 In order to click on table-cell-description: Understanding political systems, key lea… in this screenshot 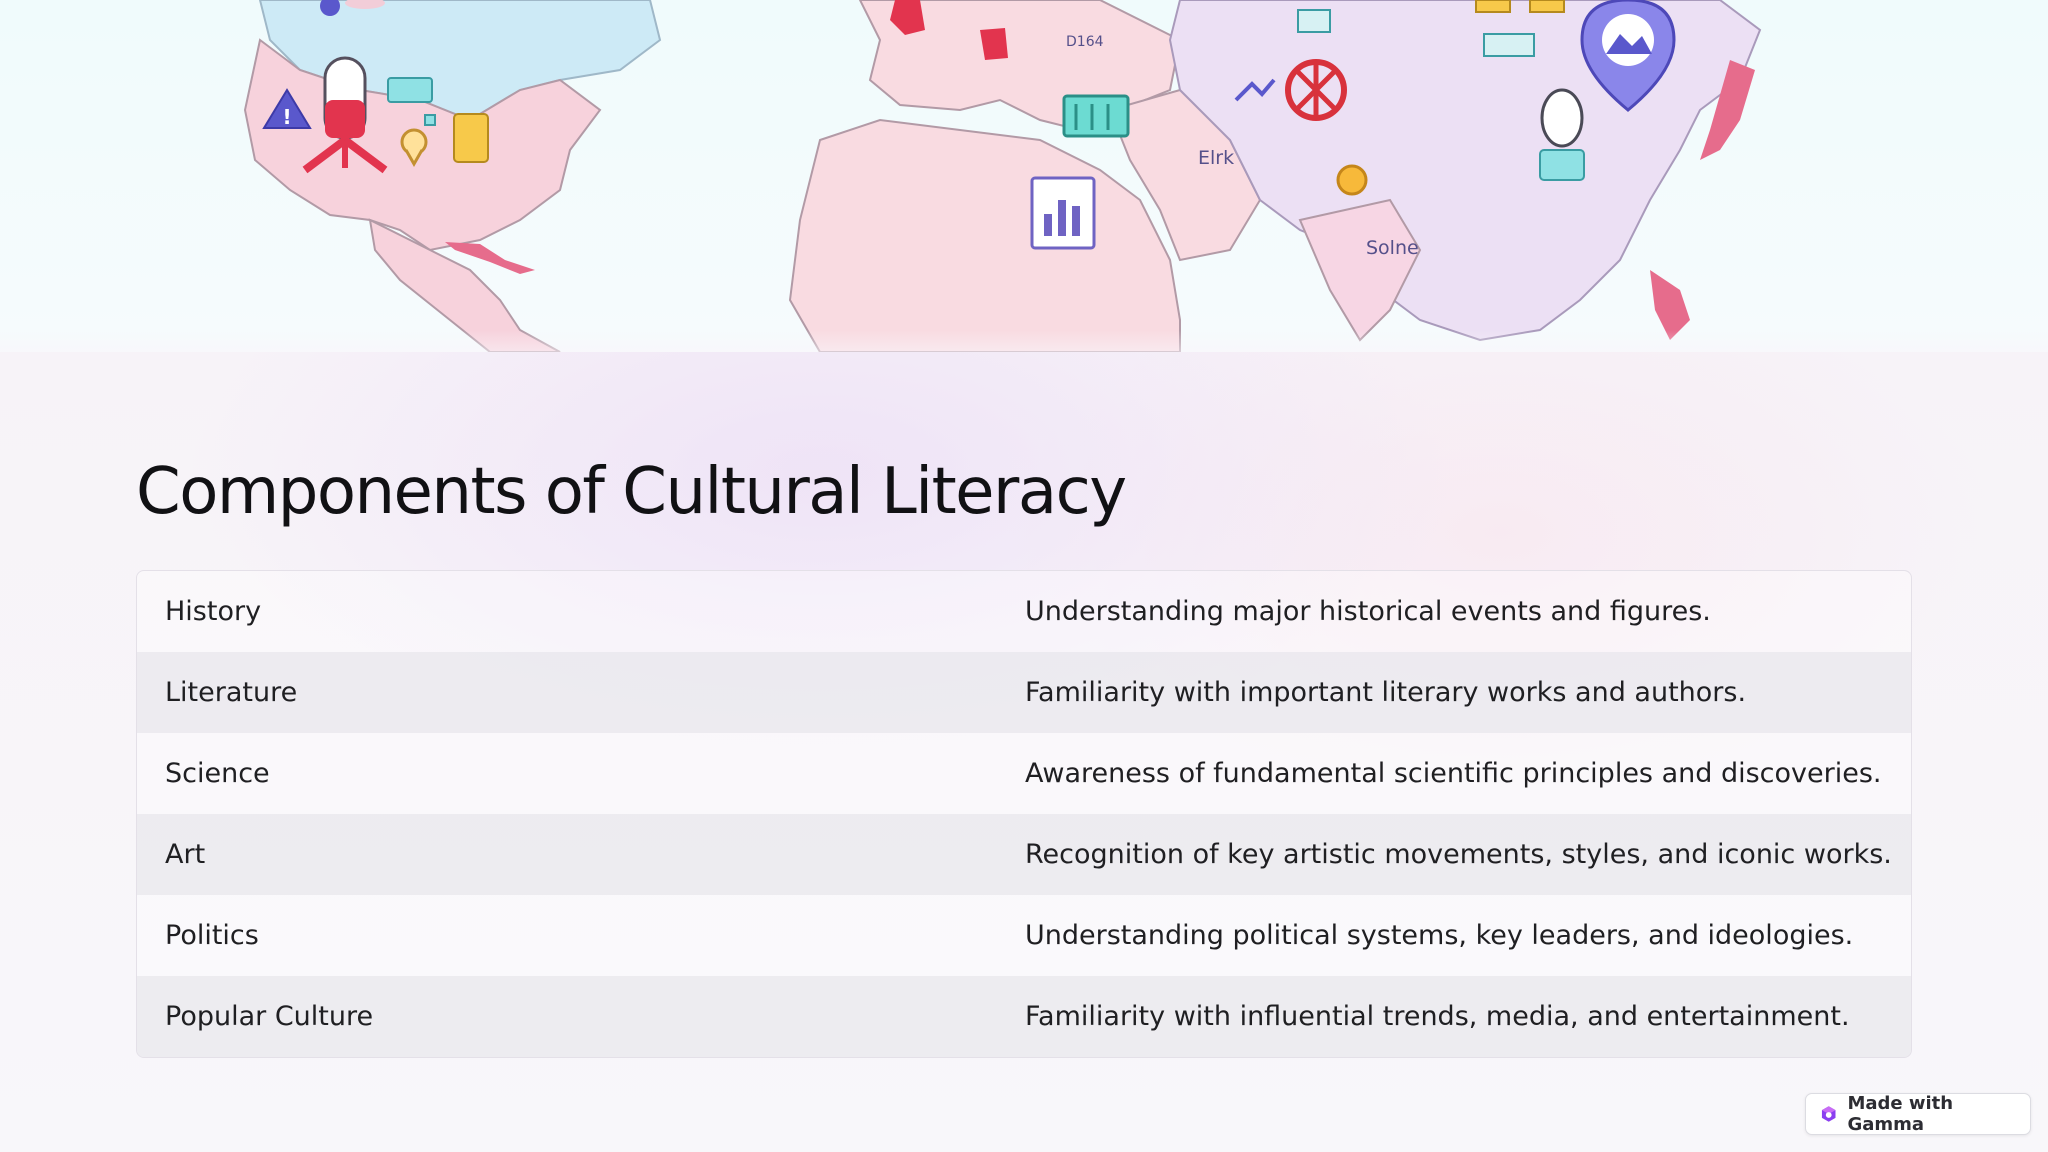, I will do `click(1439, 935)`.